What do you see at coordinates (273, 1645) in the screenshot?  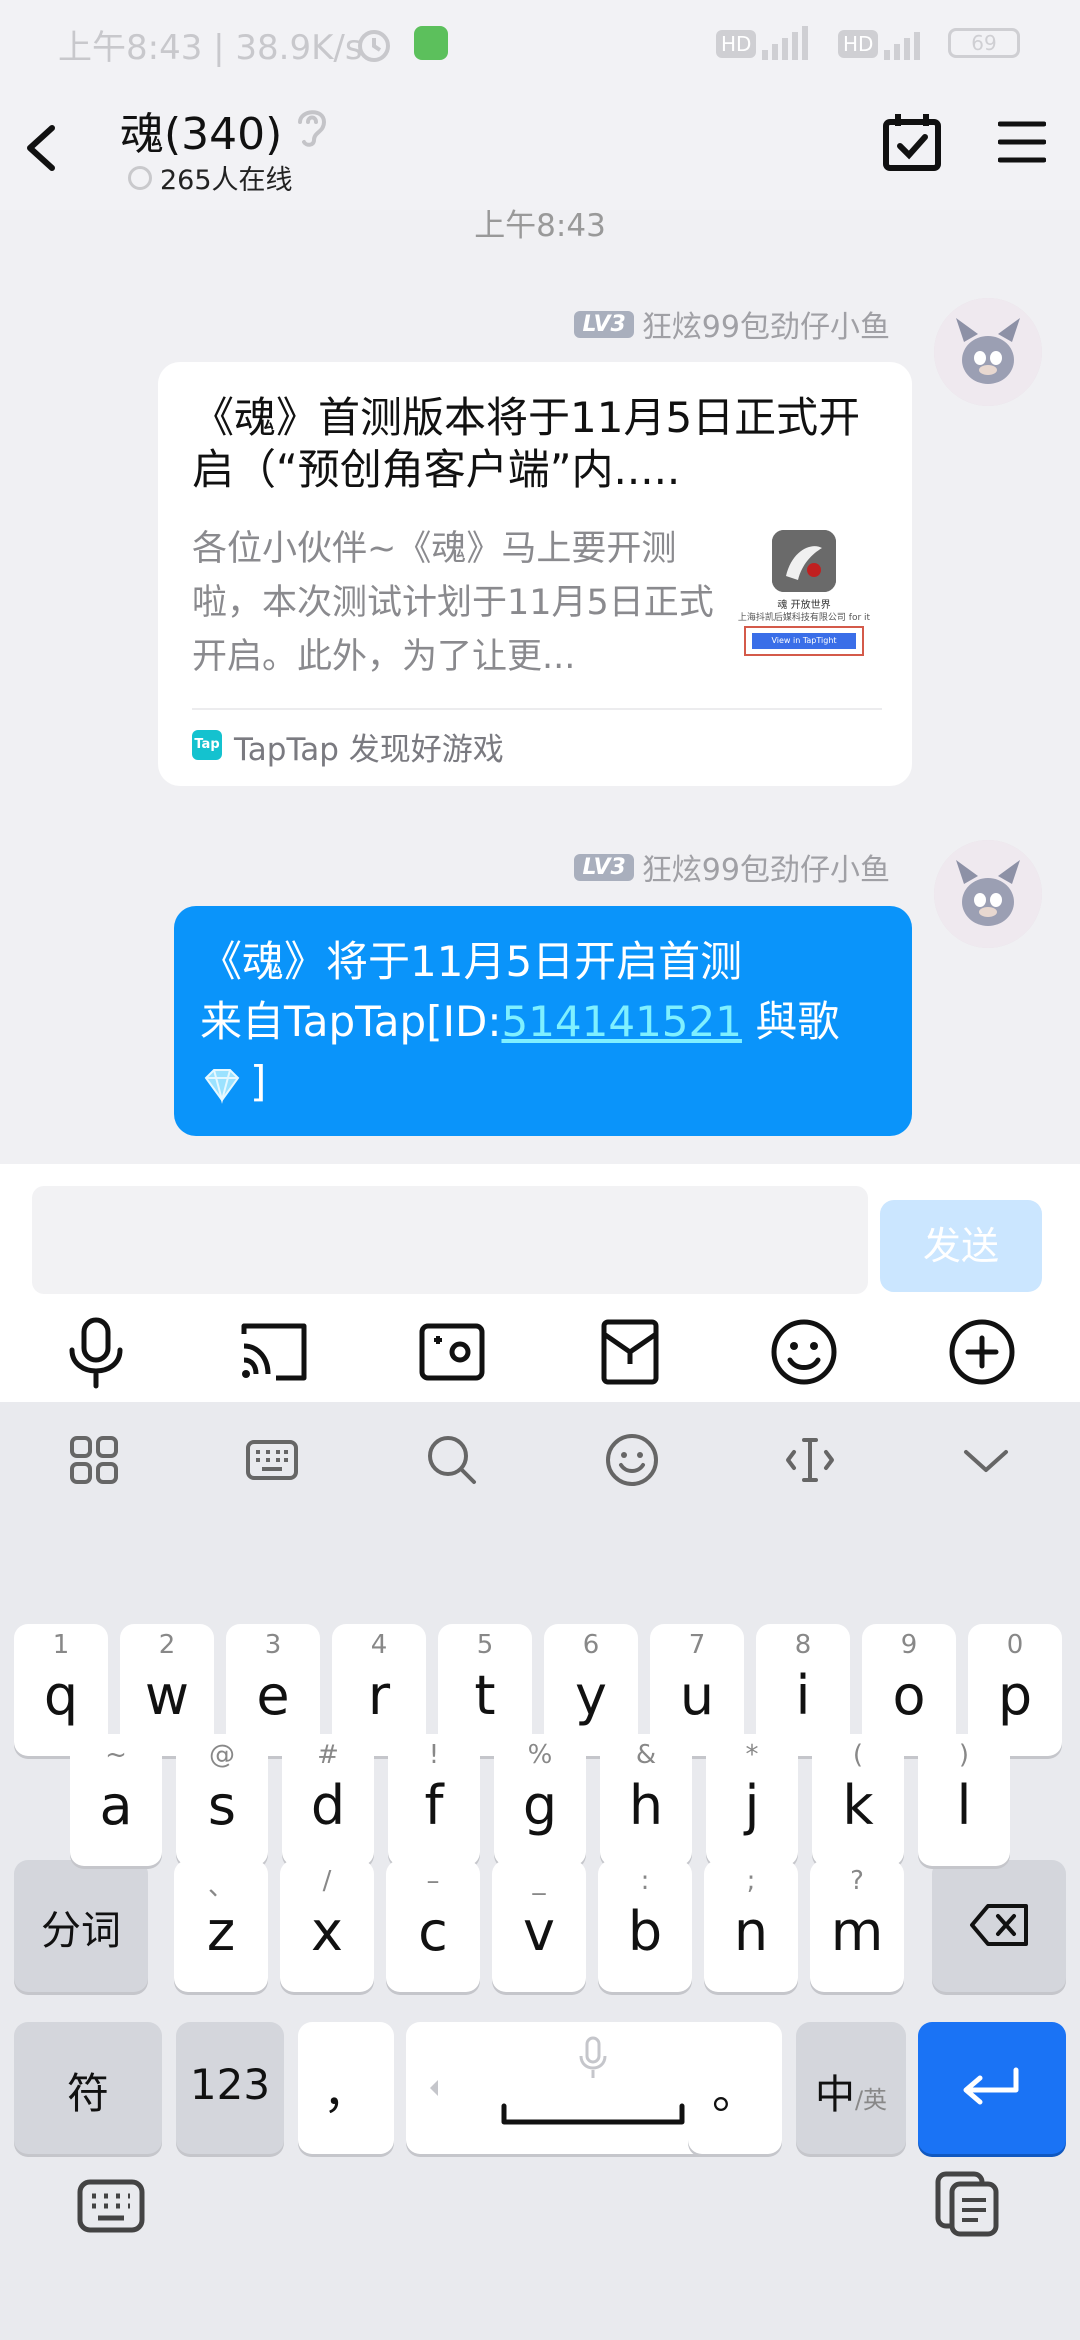 I see `key-hint: 3` at bounding box center [273, 1645].